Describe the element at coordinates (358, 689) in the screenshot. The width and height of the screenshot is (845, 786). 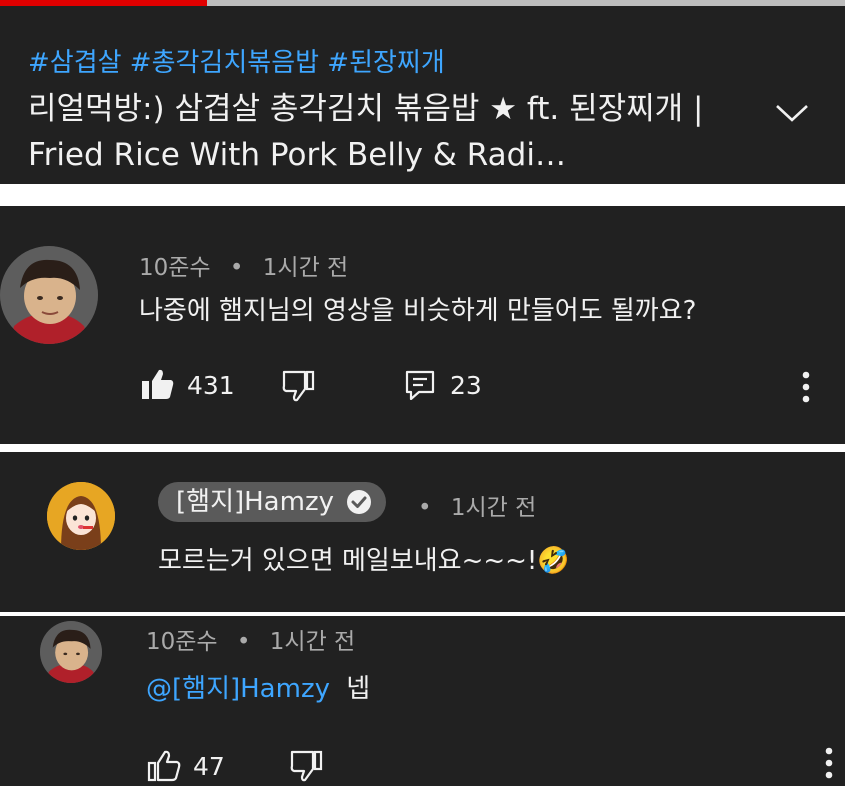
I see `comment-text: 넵` at that location.